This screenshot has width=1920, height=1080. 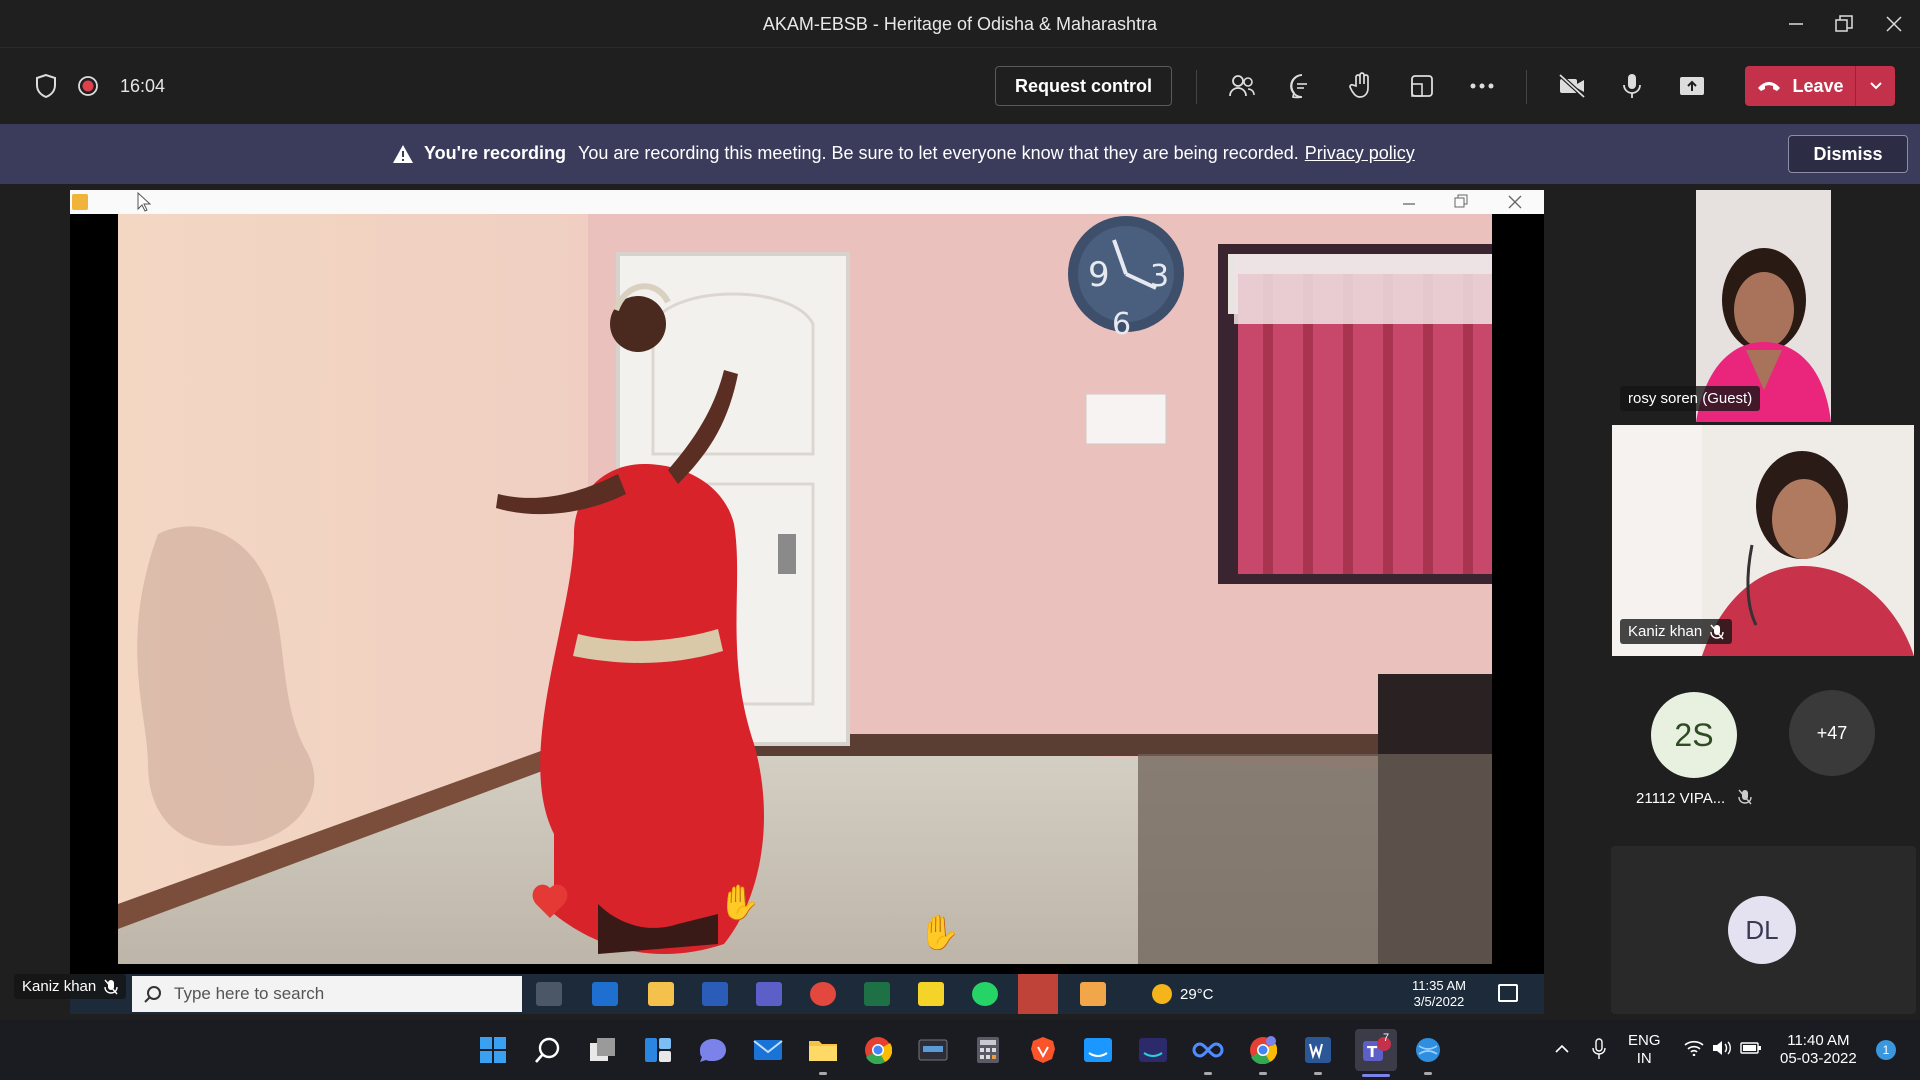 I want to click on meeting-timer: 16:04, so click(x=143, y=86).